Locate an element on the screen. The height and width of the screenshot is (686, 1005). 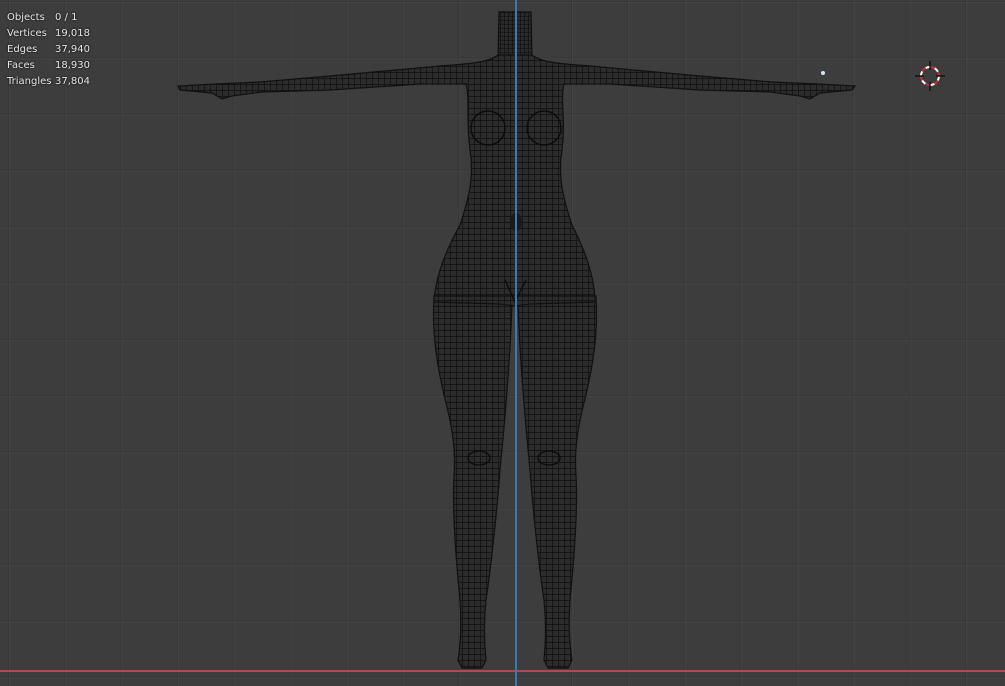
light-object-icon is located at coordinates (823, 73).